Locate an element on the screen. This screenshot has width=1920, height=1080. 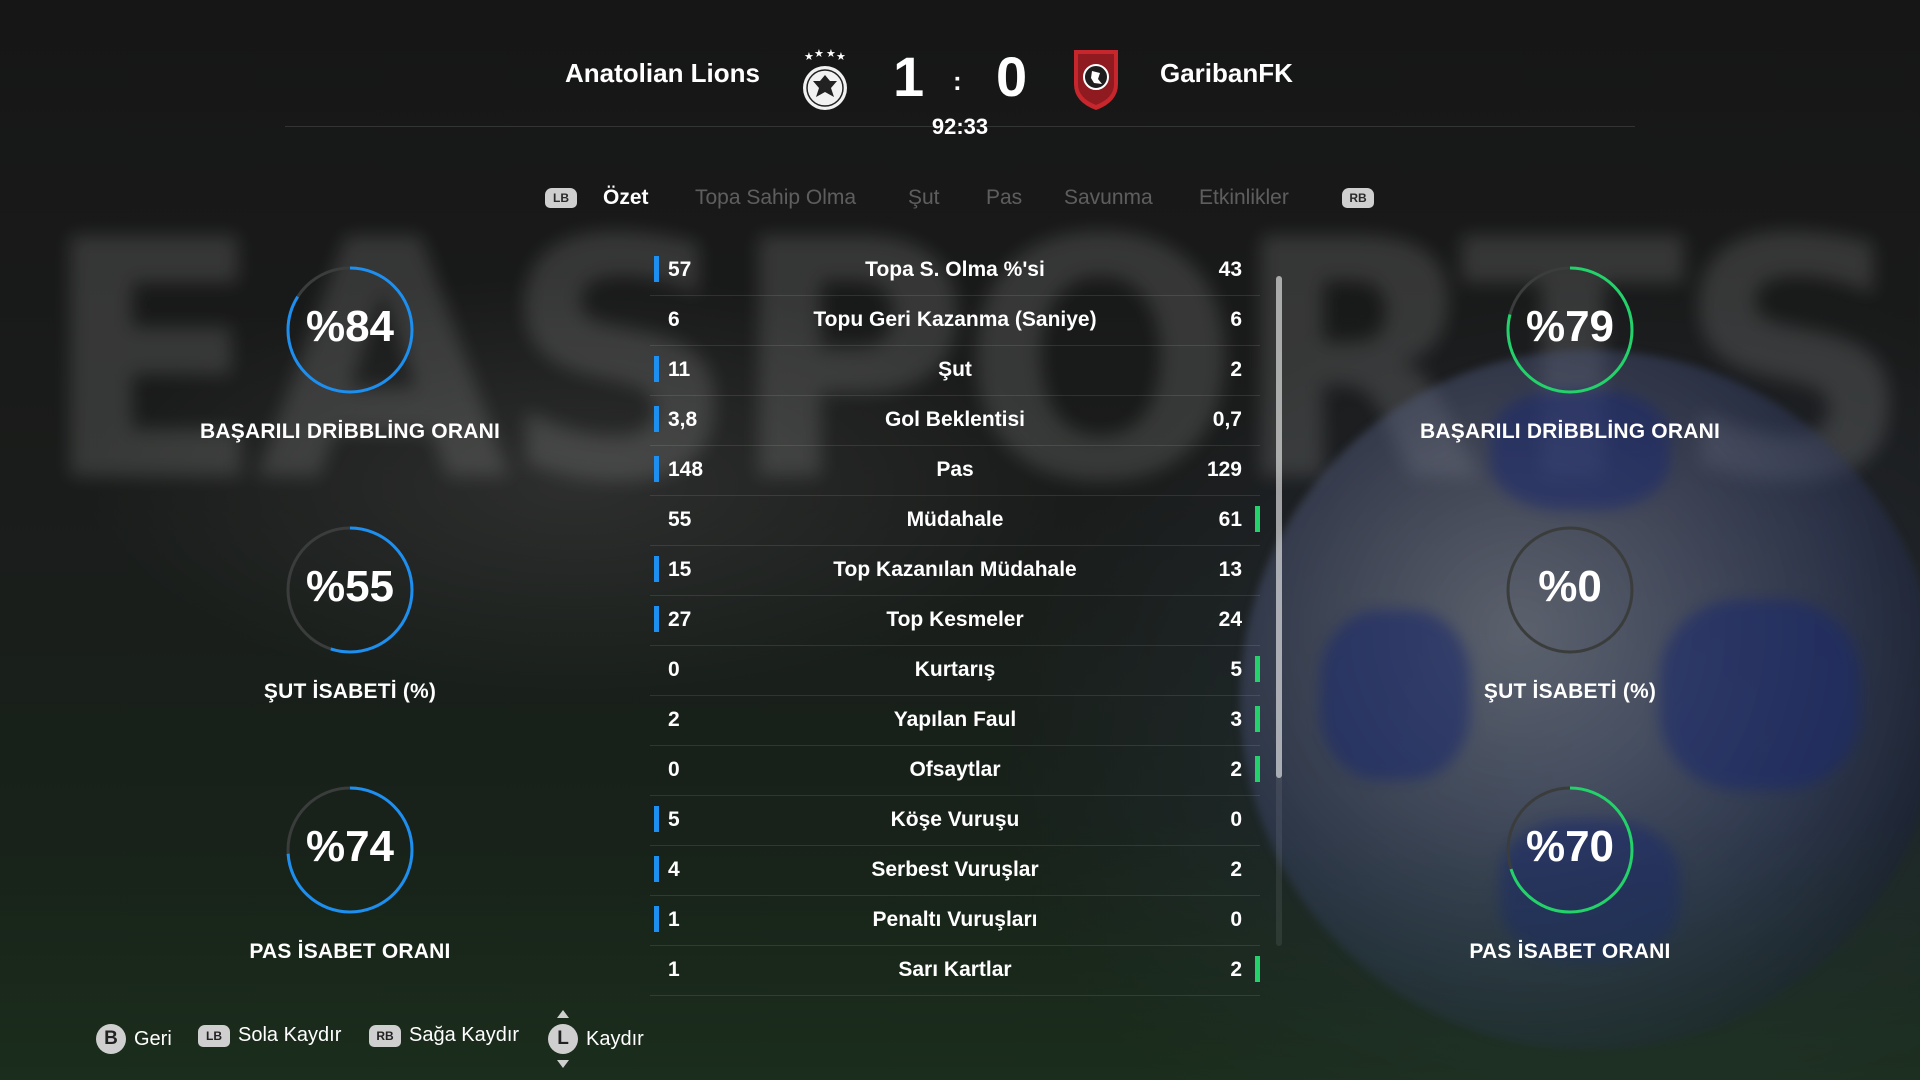
stat-row: 1 Sarı Kartlar 2 is located at coordinates (955, 971).